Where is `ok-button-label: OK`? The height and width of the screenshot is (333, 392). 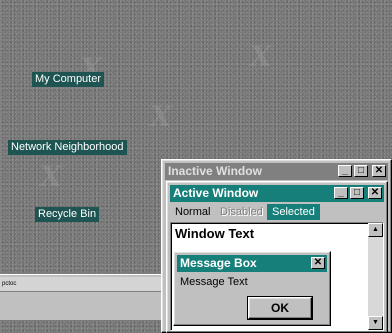
ok-button-label: OK is located at coordinates (280, 308).